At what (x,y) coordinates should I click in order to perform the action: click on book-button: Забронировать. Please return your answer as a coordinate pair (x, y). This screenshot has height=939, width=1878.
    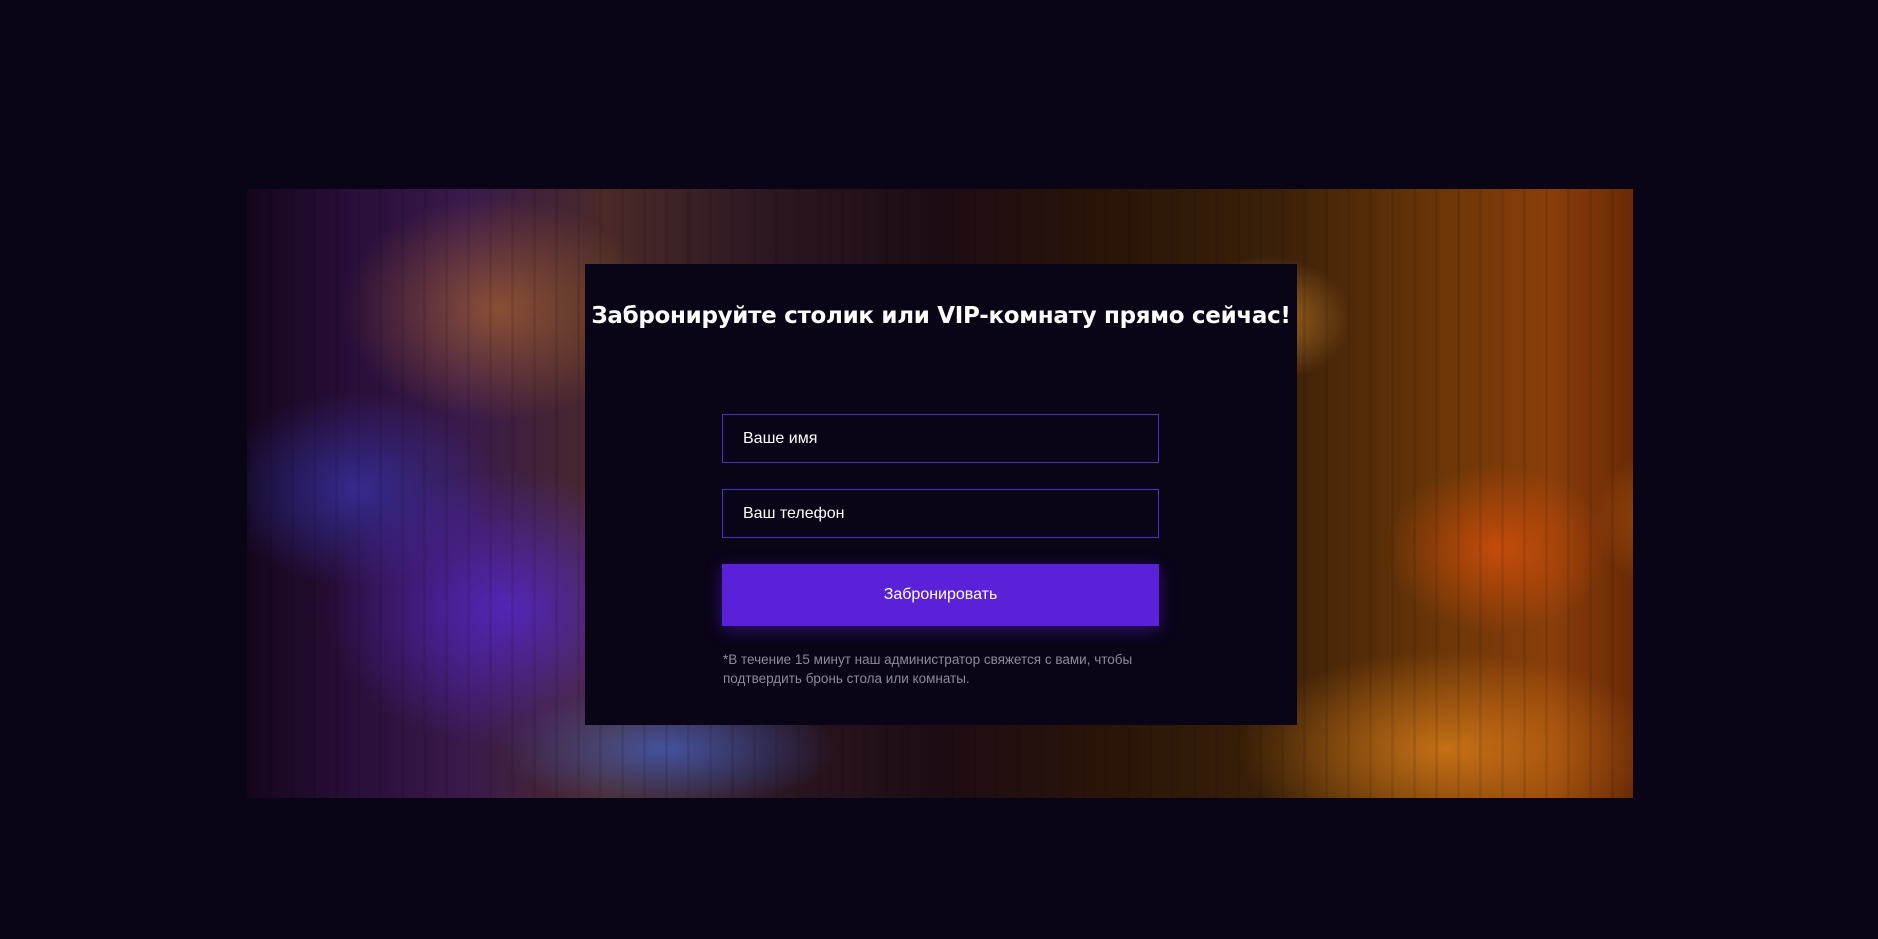
    Looking at the image, I should click on (940, 595).